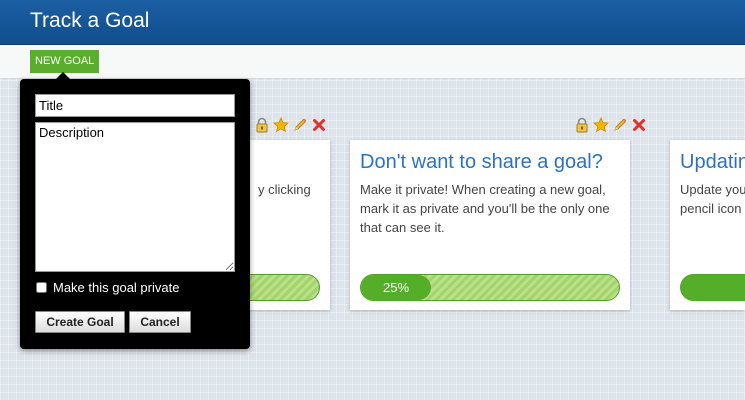 Image resolution: width=745 pixels, height=400 pixels. I want to click on private-label: Make this goal private, so click(116, 287).